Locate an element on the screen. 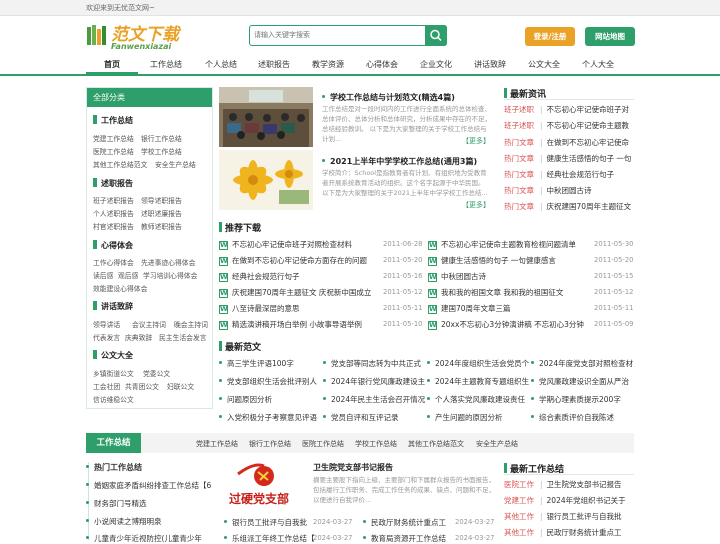 Image resolution: width=720 pixels, height=544 pixels. sidebar-link: 工作心得体会 is located at coordinates (113, 262).